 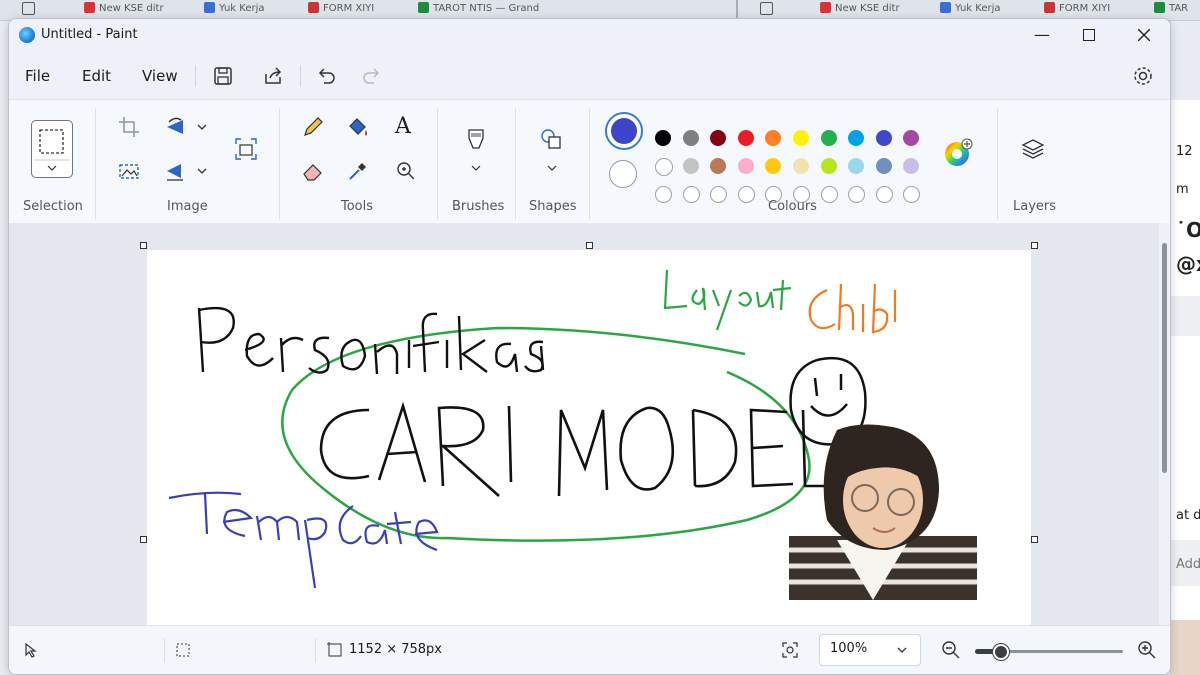 I want to click on settings-gear-icon, so click(x=1143, y=76).